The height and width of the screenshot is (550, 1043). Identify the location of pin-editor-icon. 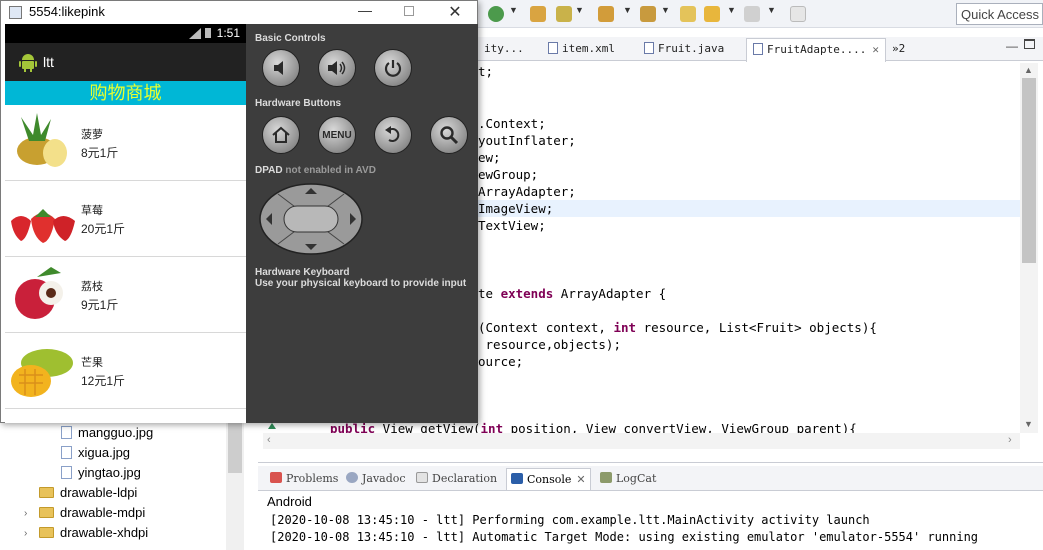
(798, 14).